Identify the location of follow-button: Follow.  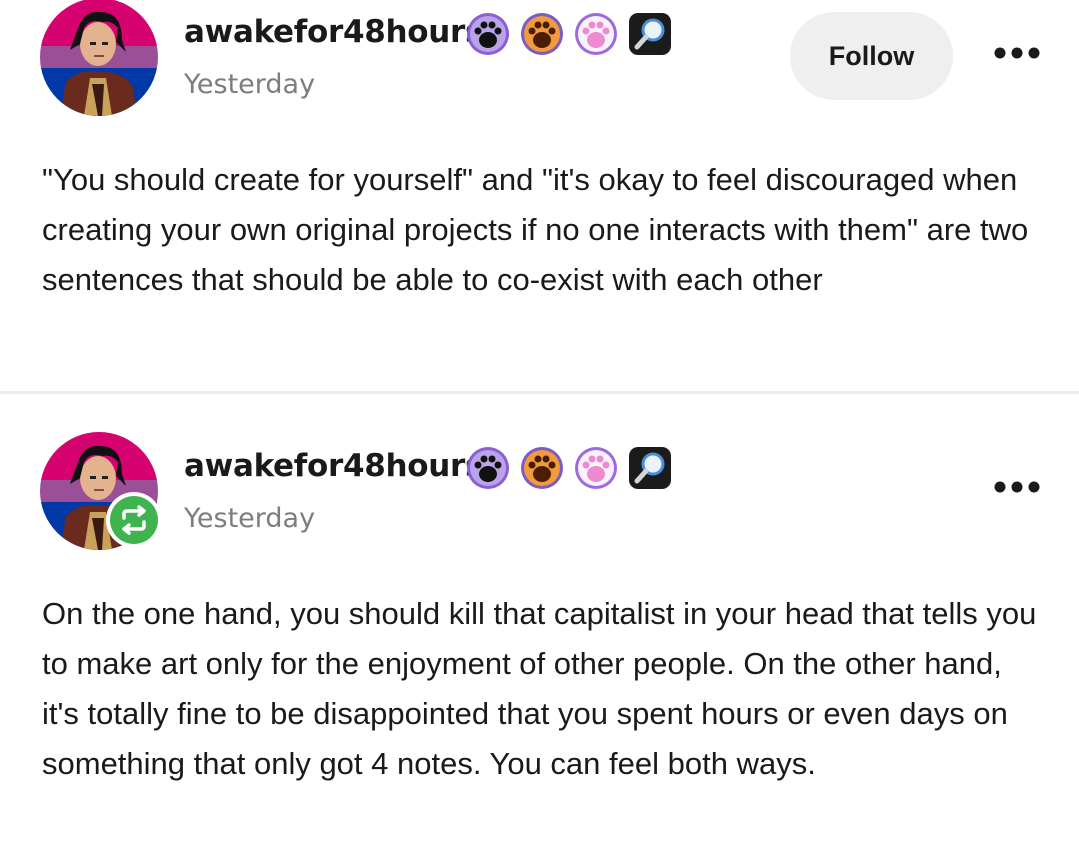
(871, 56).